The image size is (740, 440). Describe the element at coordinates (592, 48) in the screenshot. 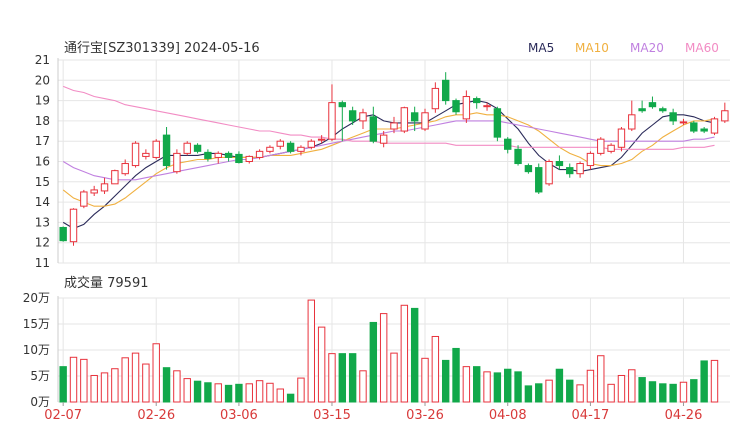

I see `legend-item-ma10: MA10` at that location.